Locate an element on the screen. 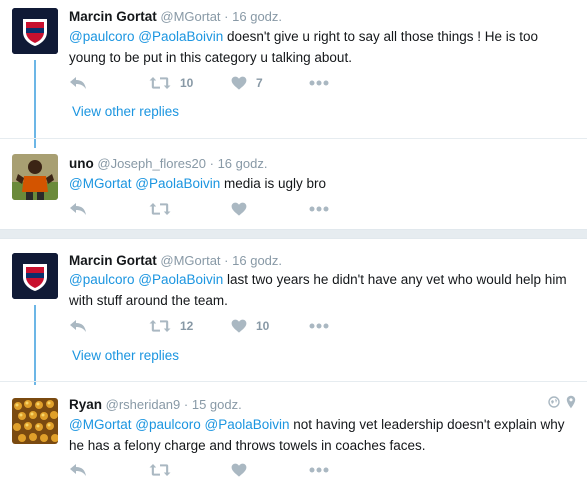  thread-separator is located at coordinates (293, 234).